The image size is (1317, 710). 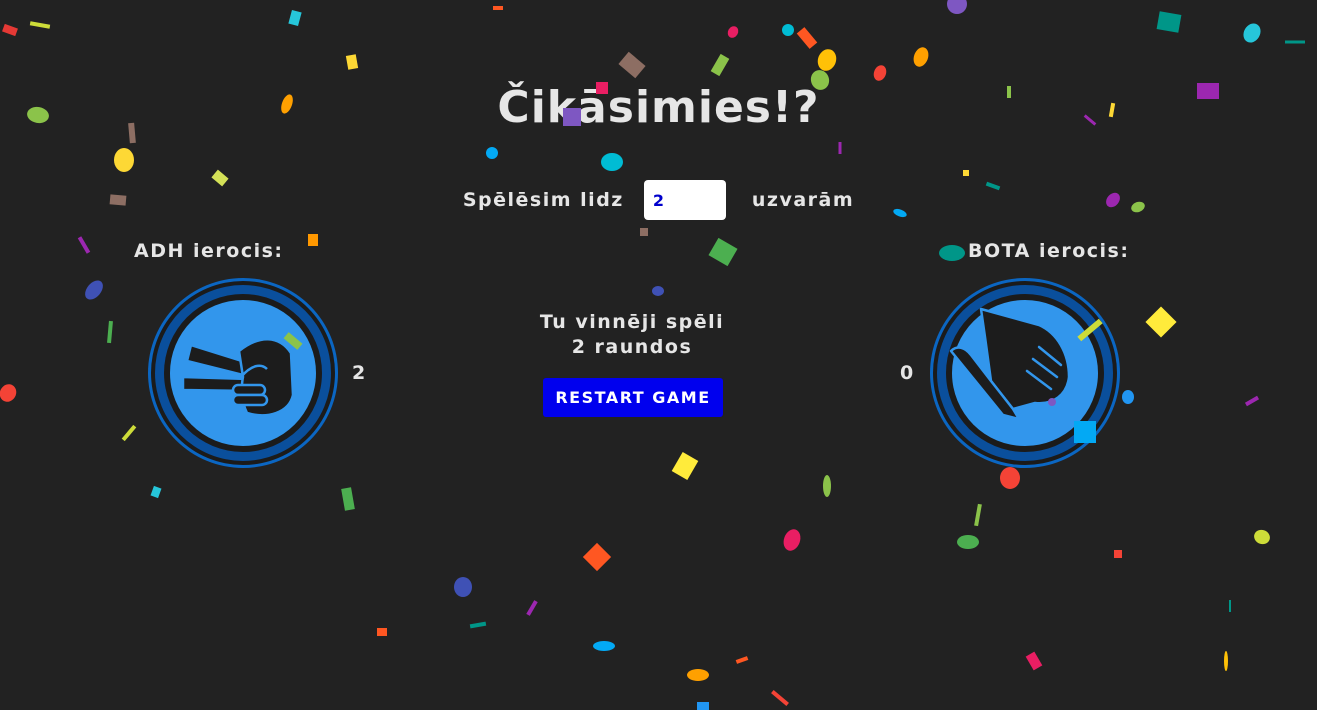 What do you see at coordinates (633, 397) in the screenshot?
I see `restart-game-button: RESTART GAME` at bounding box center [633, 397].